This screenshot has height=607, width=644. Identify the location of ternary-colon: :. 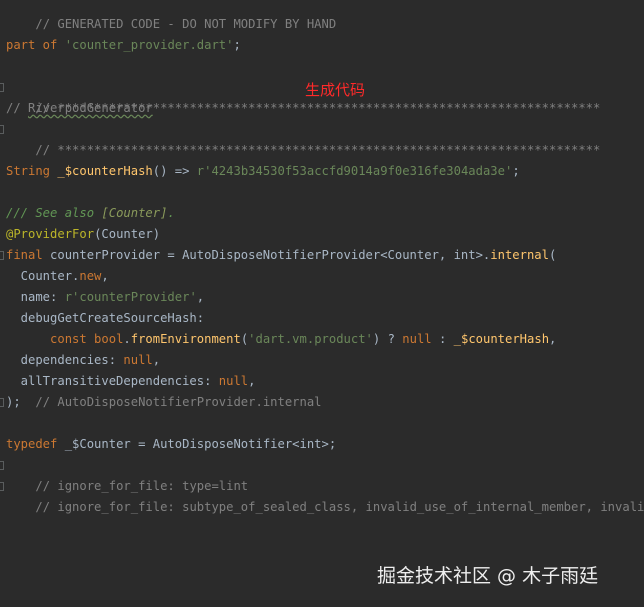
(442, 339).